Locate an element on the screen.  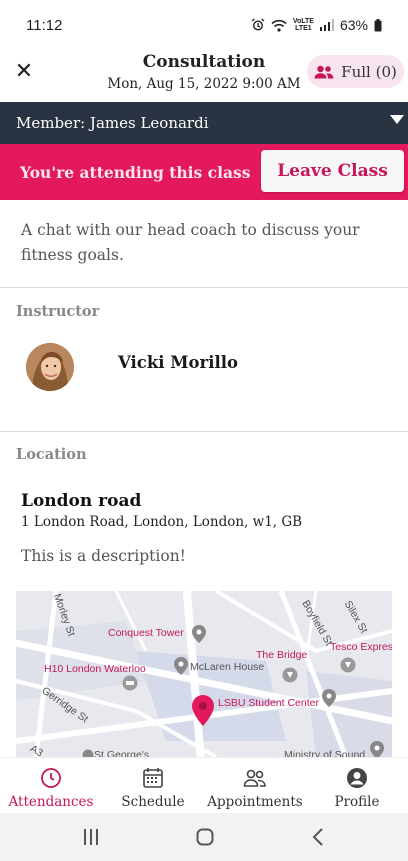
map-label: H10 London Waterloo is located at coordinates (95, 669).